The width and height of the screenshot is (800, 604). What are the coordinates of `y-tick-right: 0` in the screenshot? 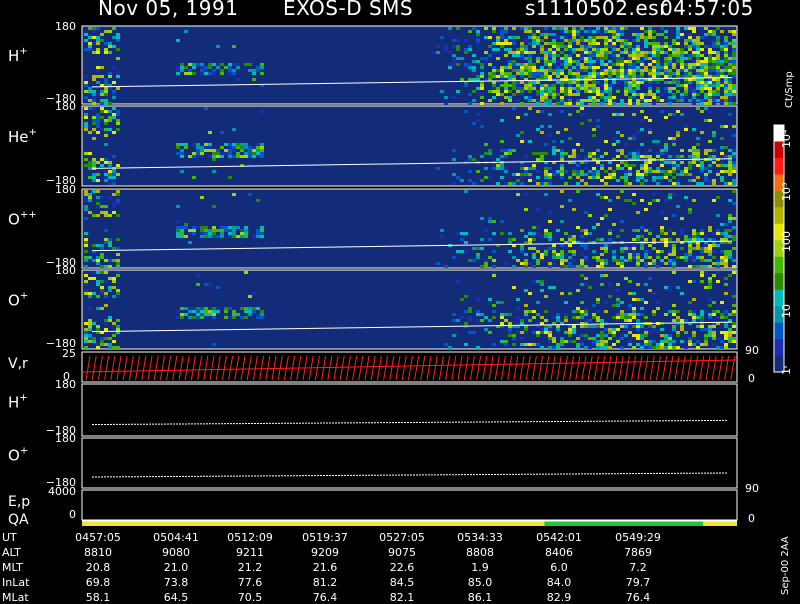 It's located at (751, 518).